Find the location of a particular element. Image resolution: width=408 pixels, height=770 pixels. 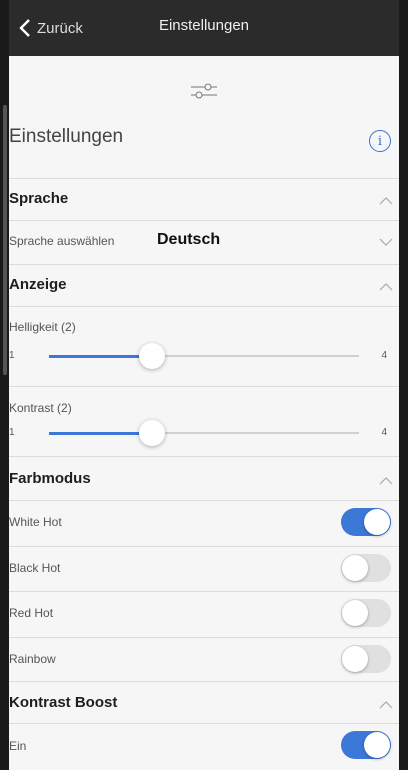

red-hot-toggle is located at coordinates (366, 613).